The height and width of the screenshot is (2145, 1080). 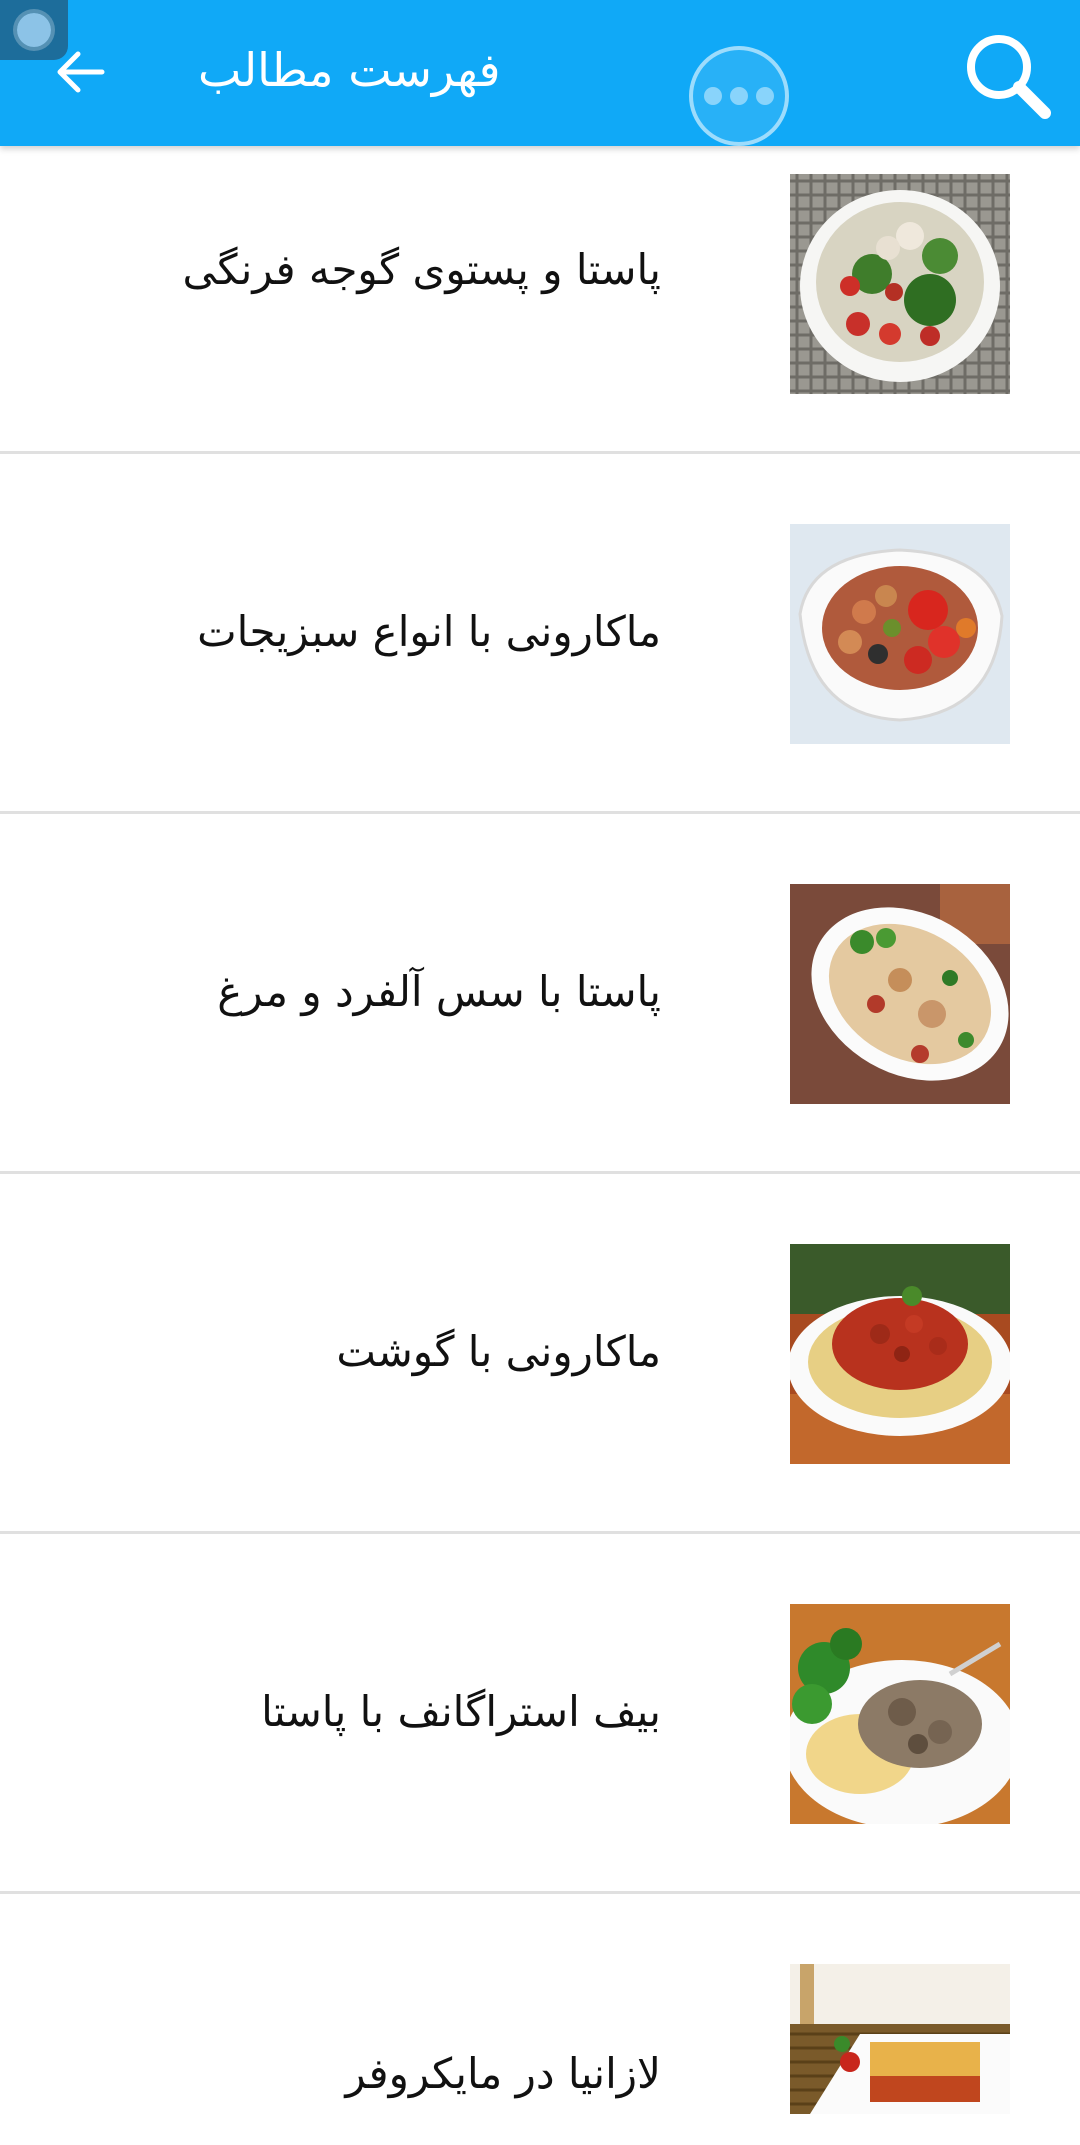 What do you see at coordinates (900, 284) in the screenshot?
I see `salad-bowl-image` at bounding box center [900, 284].